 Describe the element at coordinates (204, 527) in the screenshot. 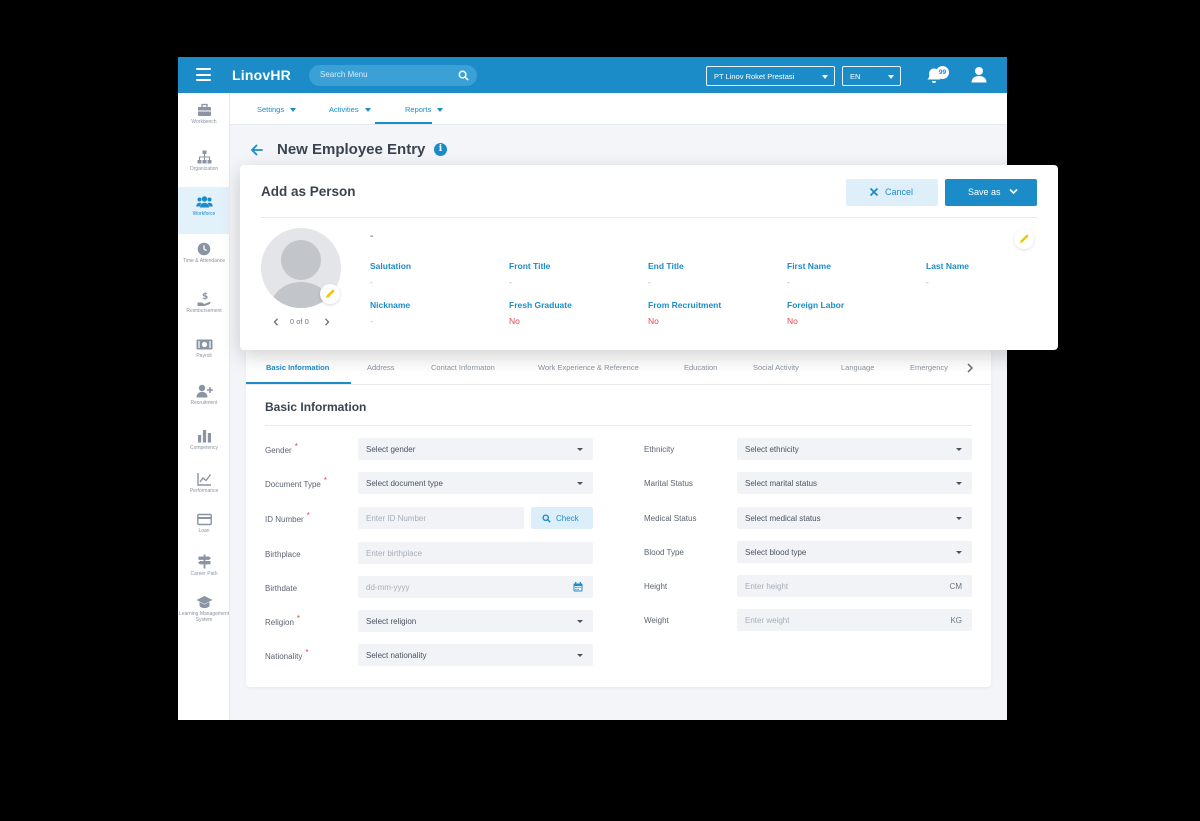

I see `sidebar-item-loan: Loan` at that location.